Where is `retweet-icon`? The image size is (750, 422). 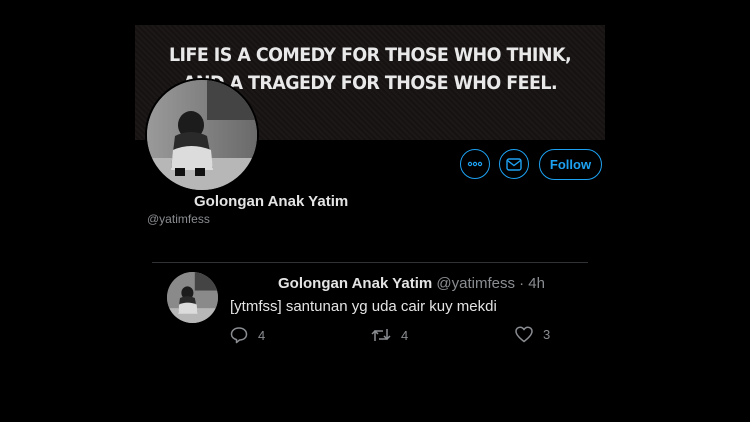
retweet-icon is located at coordinates (381, 335).